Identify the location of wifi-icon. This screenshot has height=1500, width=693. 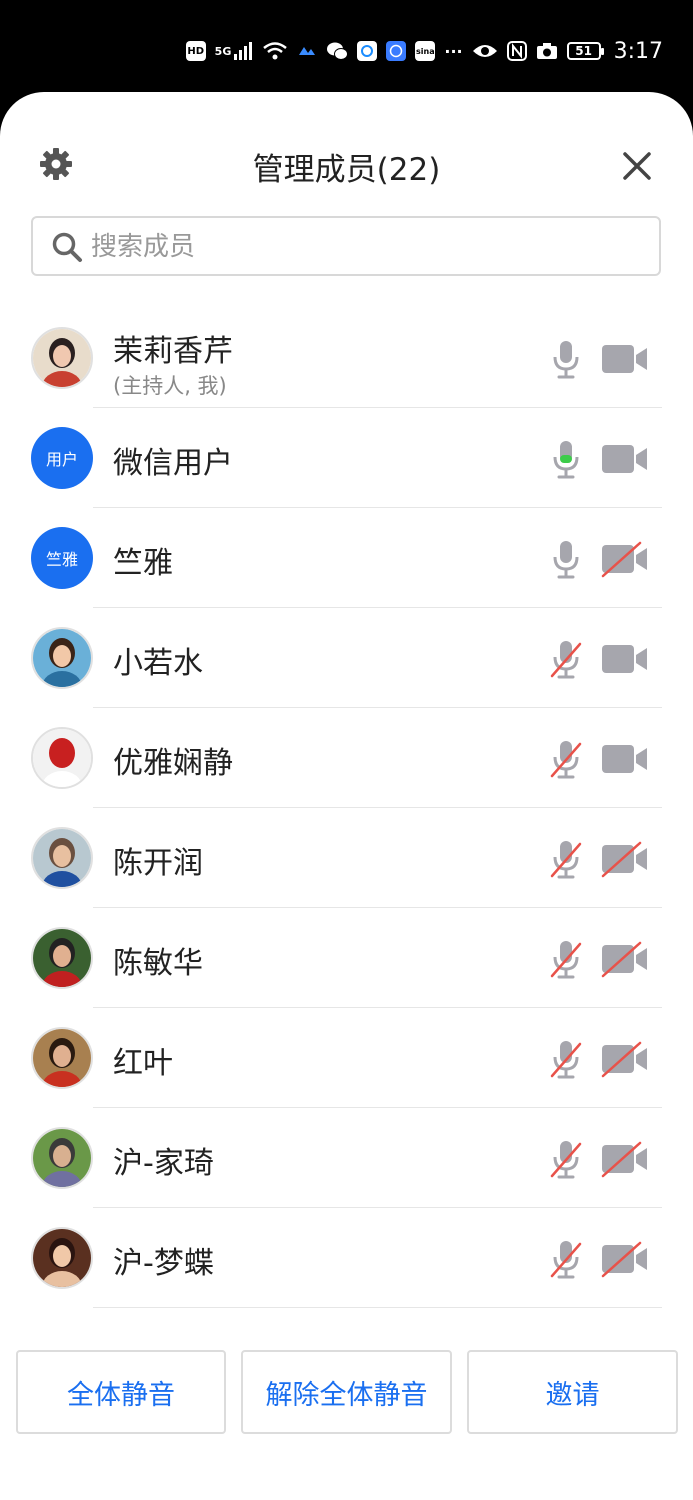
(275, 51).